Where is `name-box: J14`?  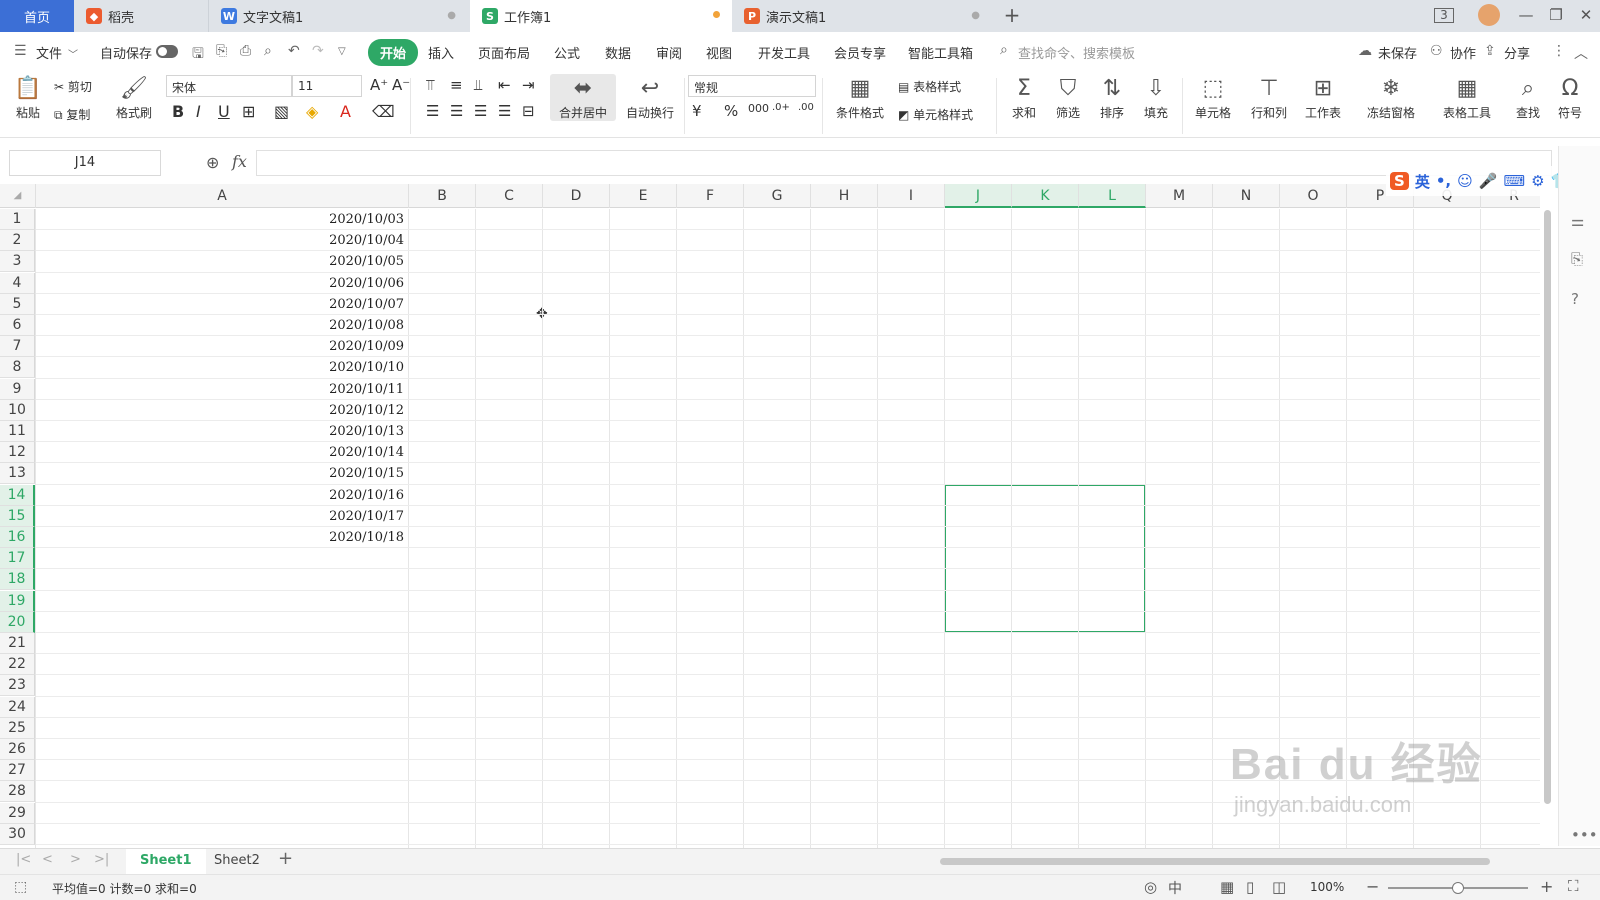 name-box: J14 is located at coordinates (85, 163).